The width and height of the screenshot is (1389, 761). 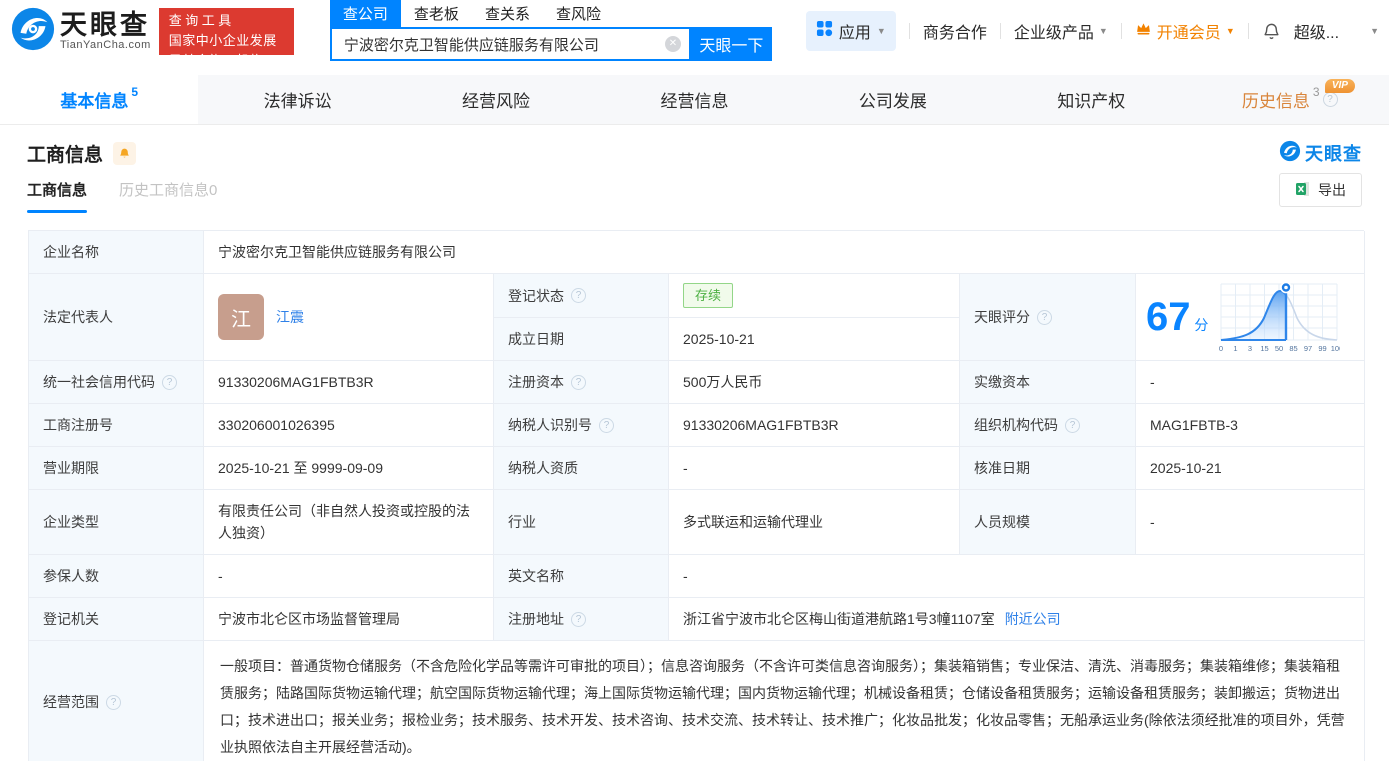 What do you see at coordinates (1308, 348) in the screenshot?
I see `svg-text: 97` at bounding box center [1308, 348].